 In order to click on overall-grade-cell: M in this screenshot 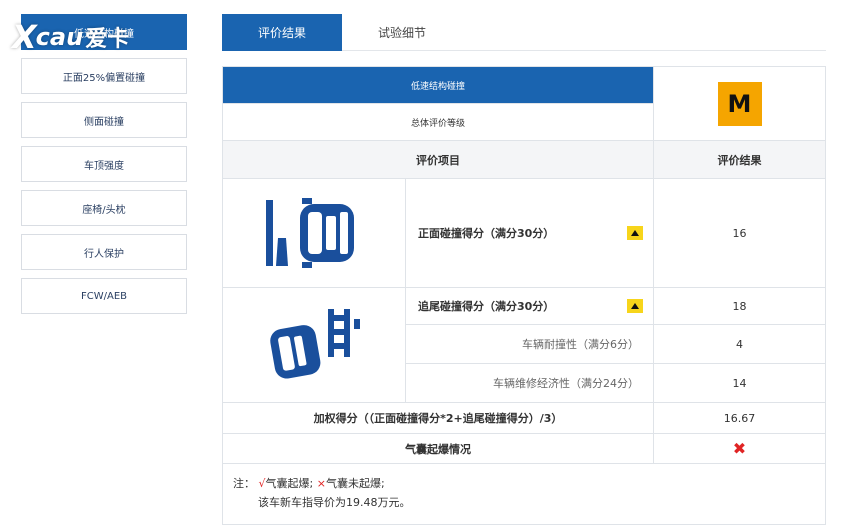, I will do `click(739, 104)`.